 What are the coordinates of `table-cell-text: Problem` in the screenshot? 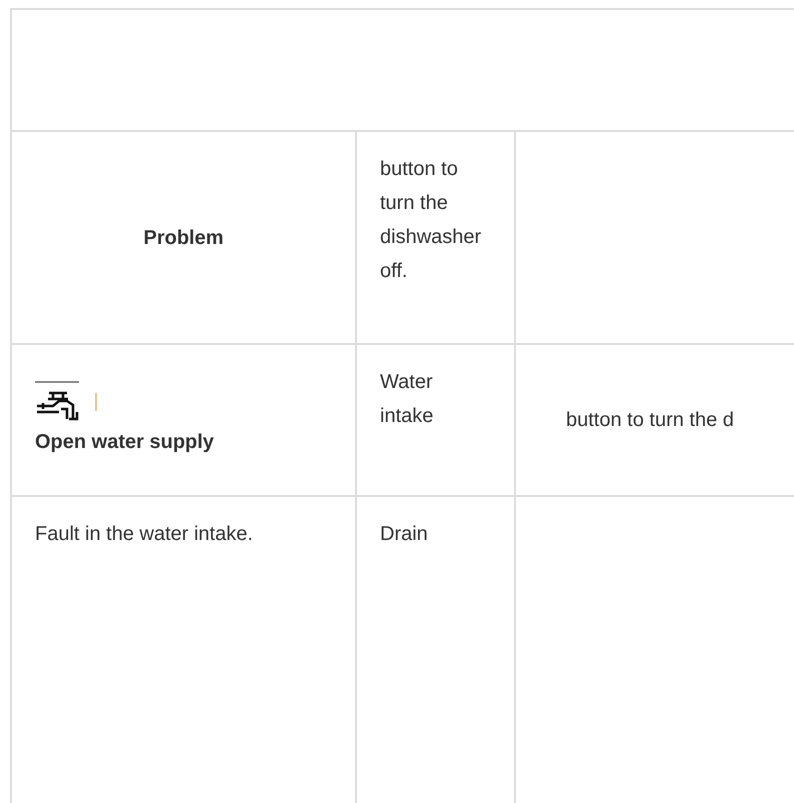 It's located at (183, 237).